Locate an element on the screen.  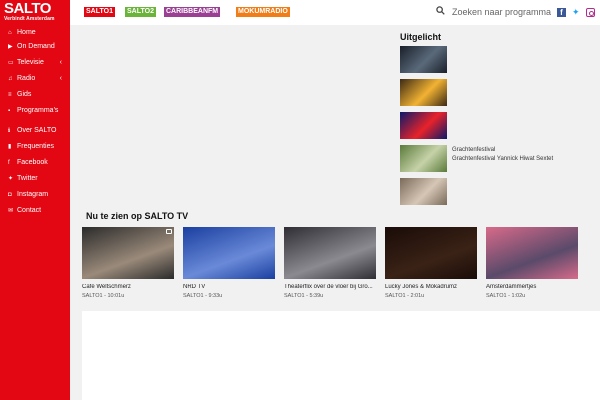
sidebar-item-radio: ♫ Radio ‹ is located at coordinates (35, 79).